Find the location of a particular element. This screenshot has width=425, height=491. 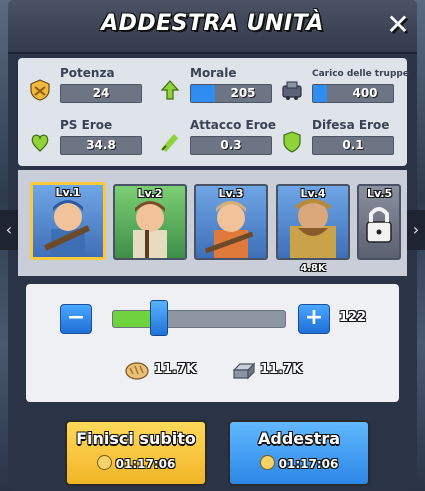

morale-arrow-icon is located at coordinates (170, 90).